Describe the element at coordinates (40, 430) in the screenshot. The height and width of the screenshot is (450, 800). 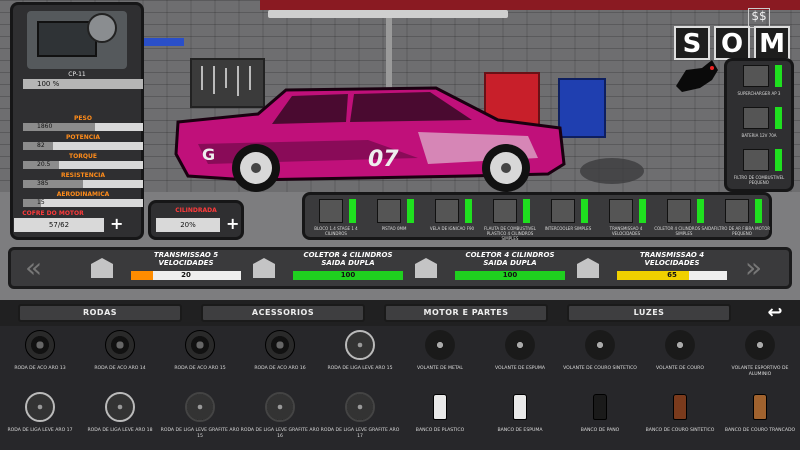
I see `item-label: RODA DE LIGA LEVE ARO 17` at that location.